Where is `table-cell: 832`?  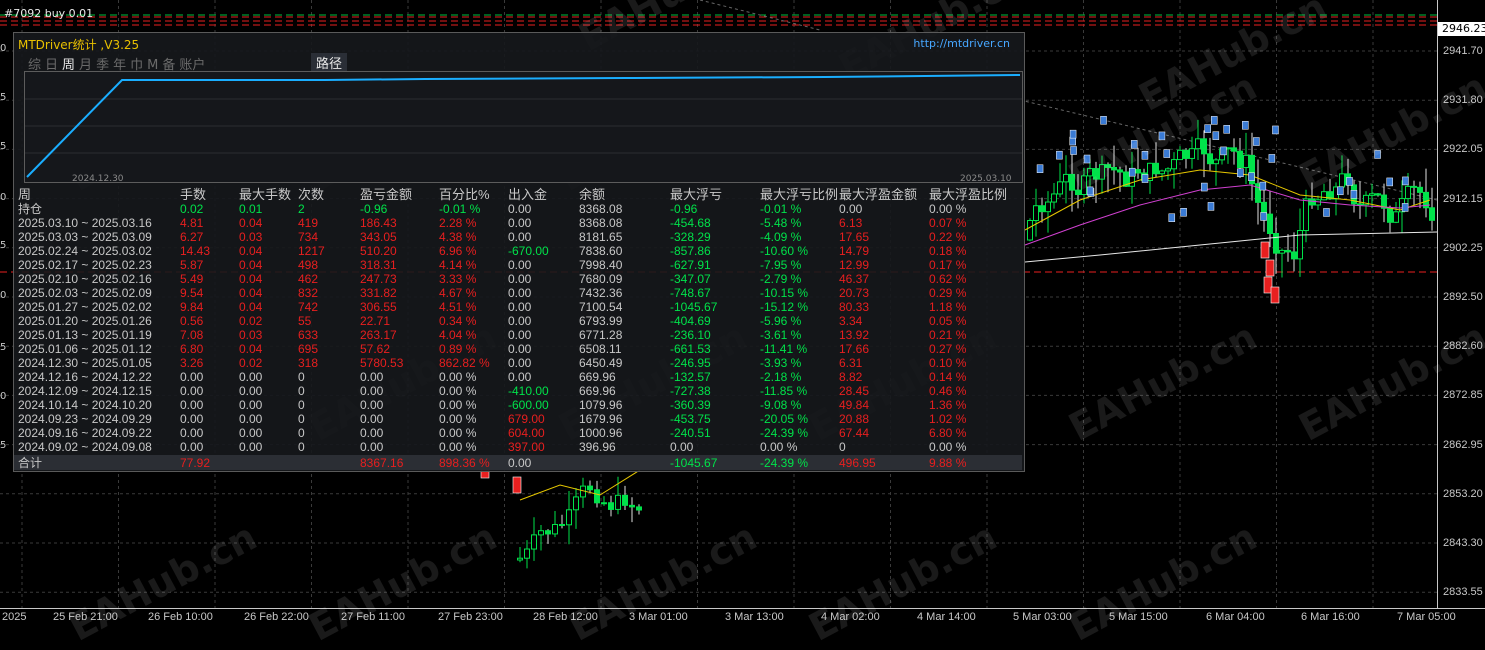
table-cell: 832 is located at coordinates (308, 293).